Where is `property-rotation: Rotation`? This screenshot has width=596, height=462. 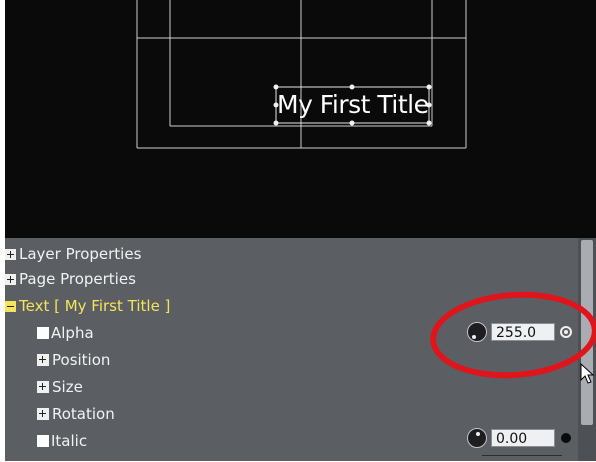 property-rotation: Rotation is located at coordinates (76, 414).